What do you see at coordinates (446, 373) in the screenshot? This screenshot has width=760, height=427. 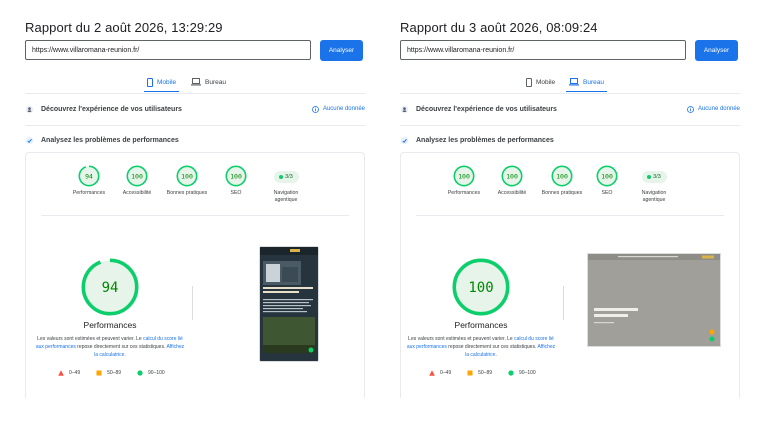 I see `legend-label: 0–49` at bounding box center [446, 373].